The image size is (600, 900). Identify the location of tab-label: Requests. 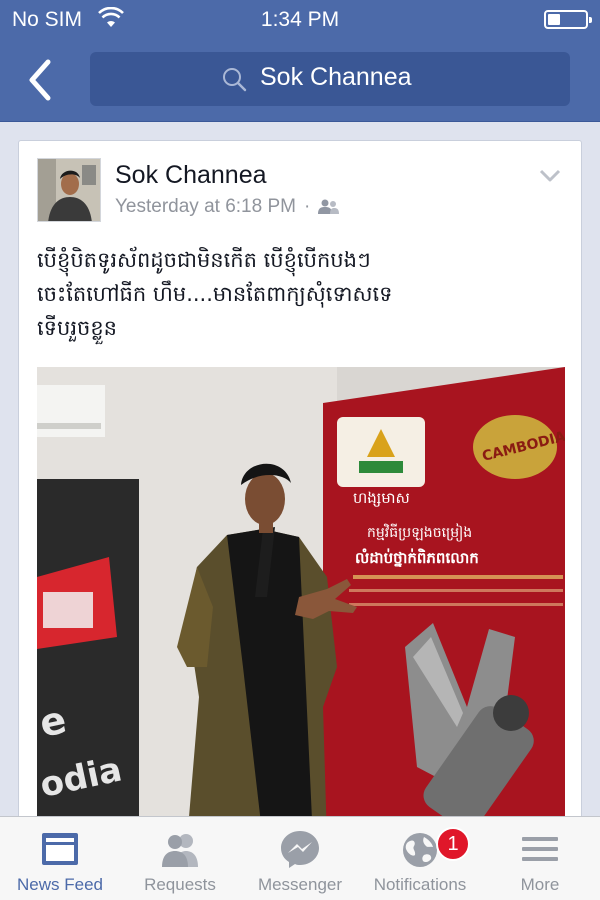
(180, 884).